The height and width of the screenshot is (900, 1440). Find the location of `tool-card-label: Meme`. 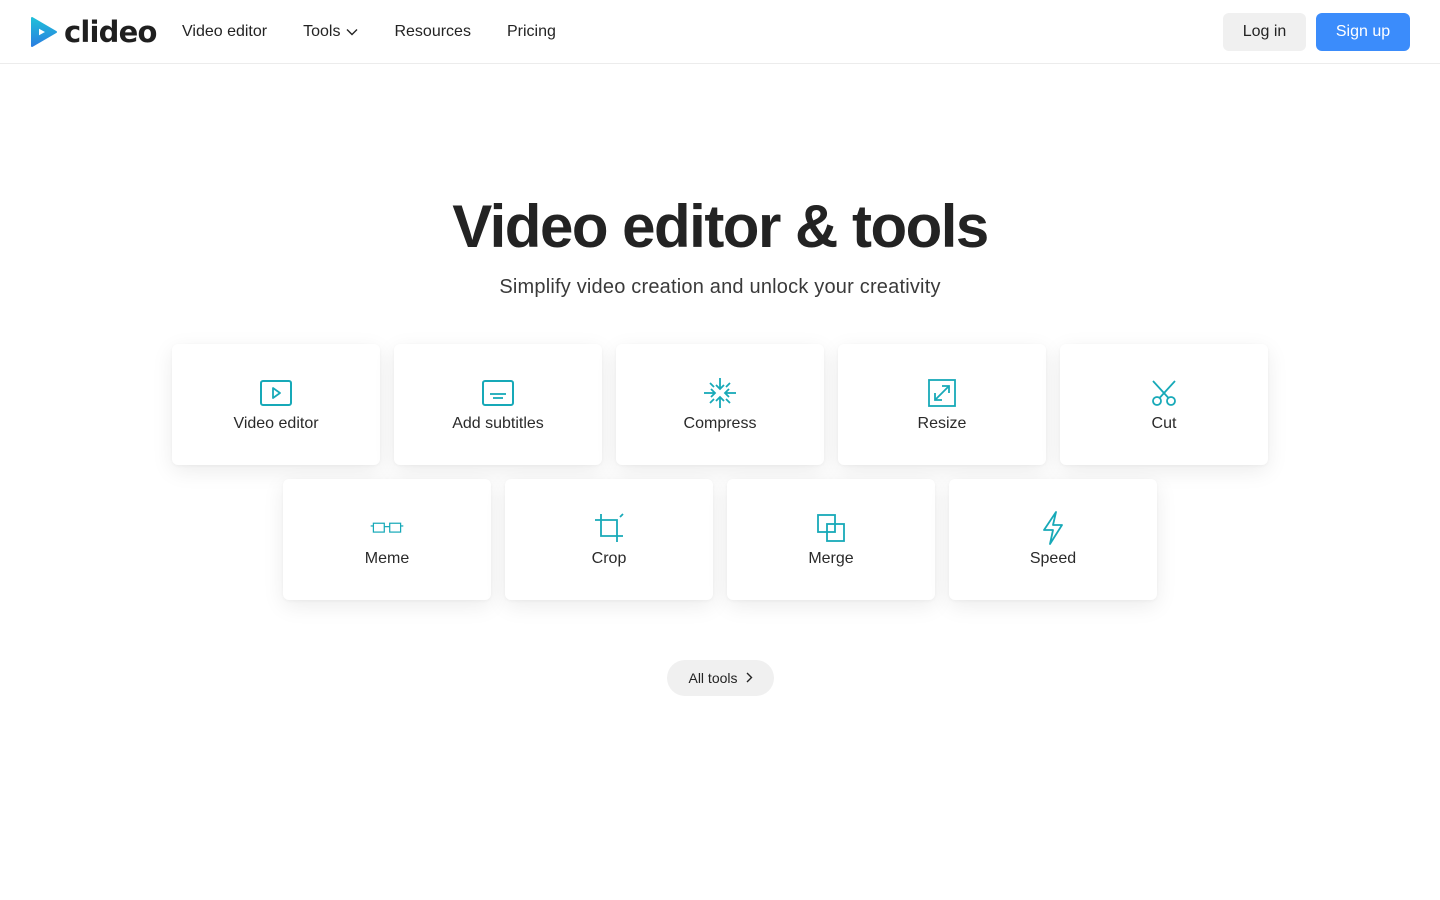

tool-card-label: Meme is located at coordinates (387, 558).